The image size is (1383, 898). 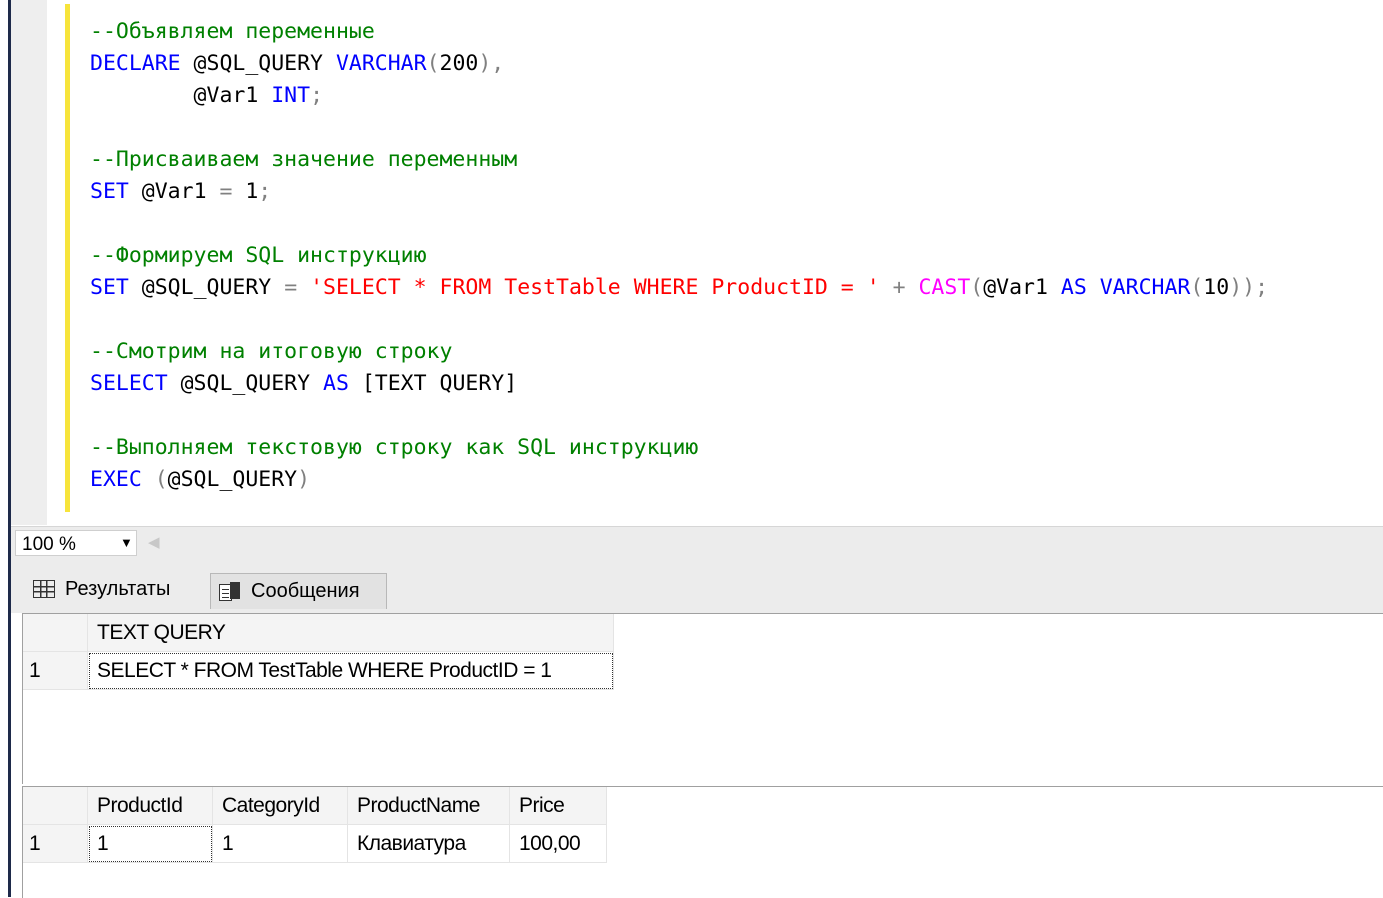 I want to click on tab-messages: Сообщения, so click(x=298, y=591).